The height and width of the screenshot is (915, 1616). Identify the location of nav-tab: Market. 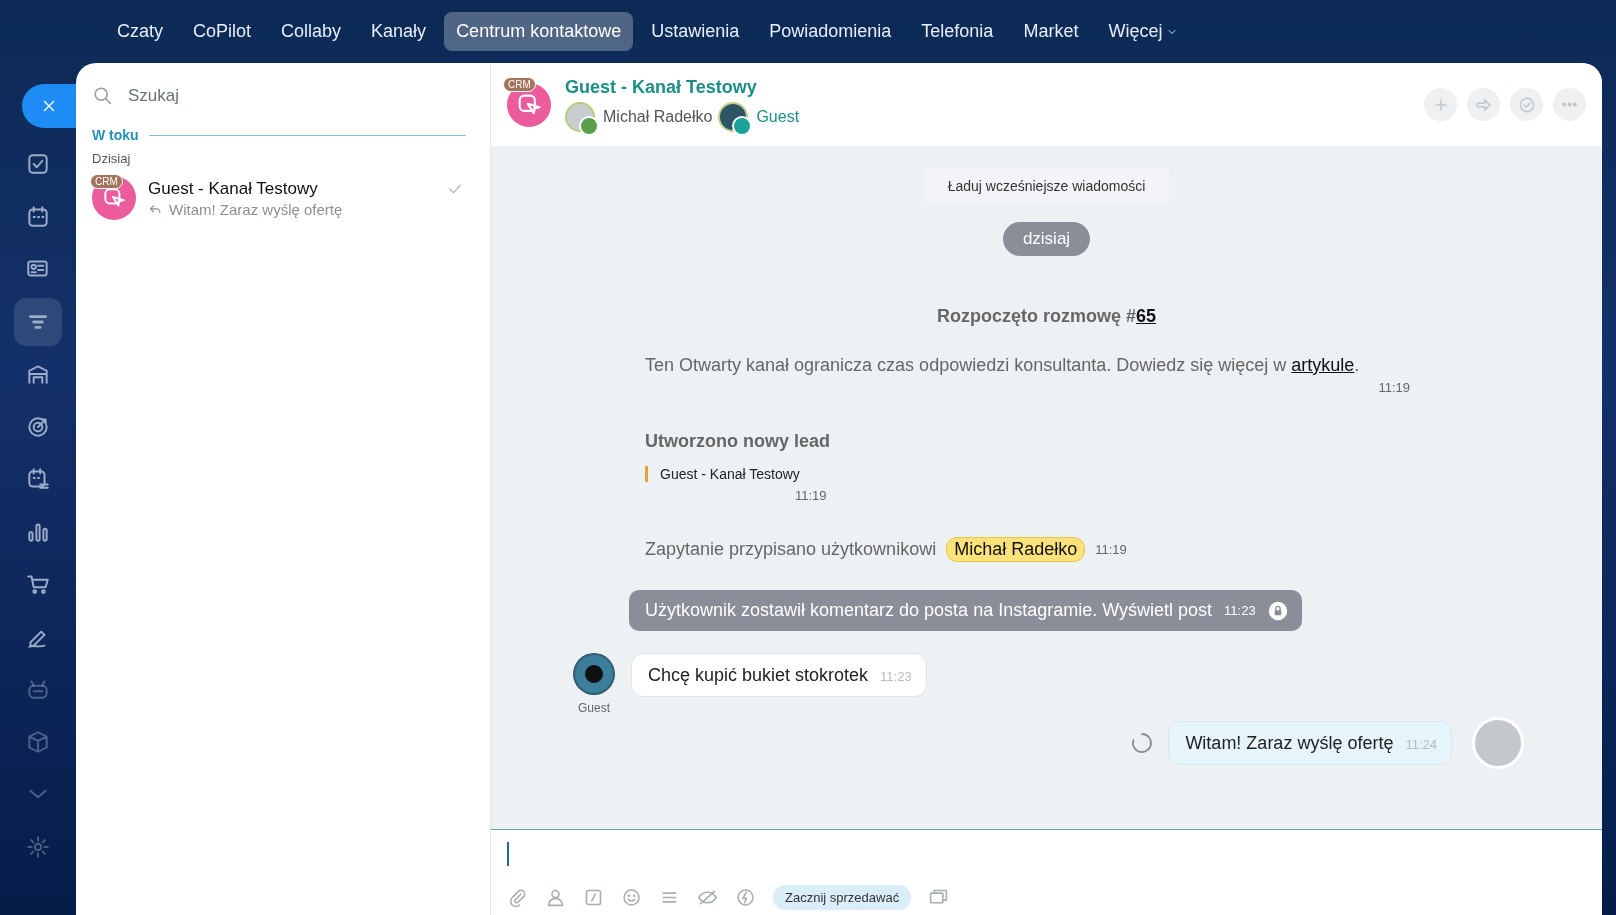
(1051, 31).